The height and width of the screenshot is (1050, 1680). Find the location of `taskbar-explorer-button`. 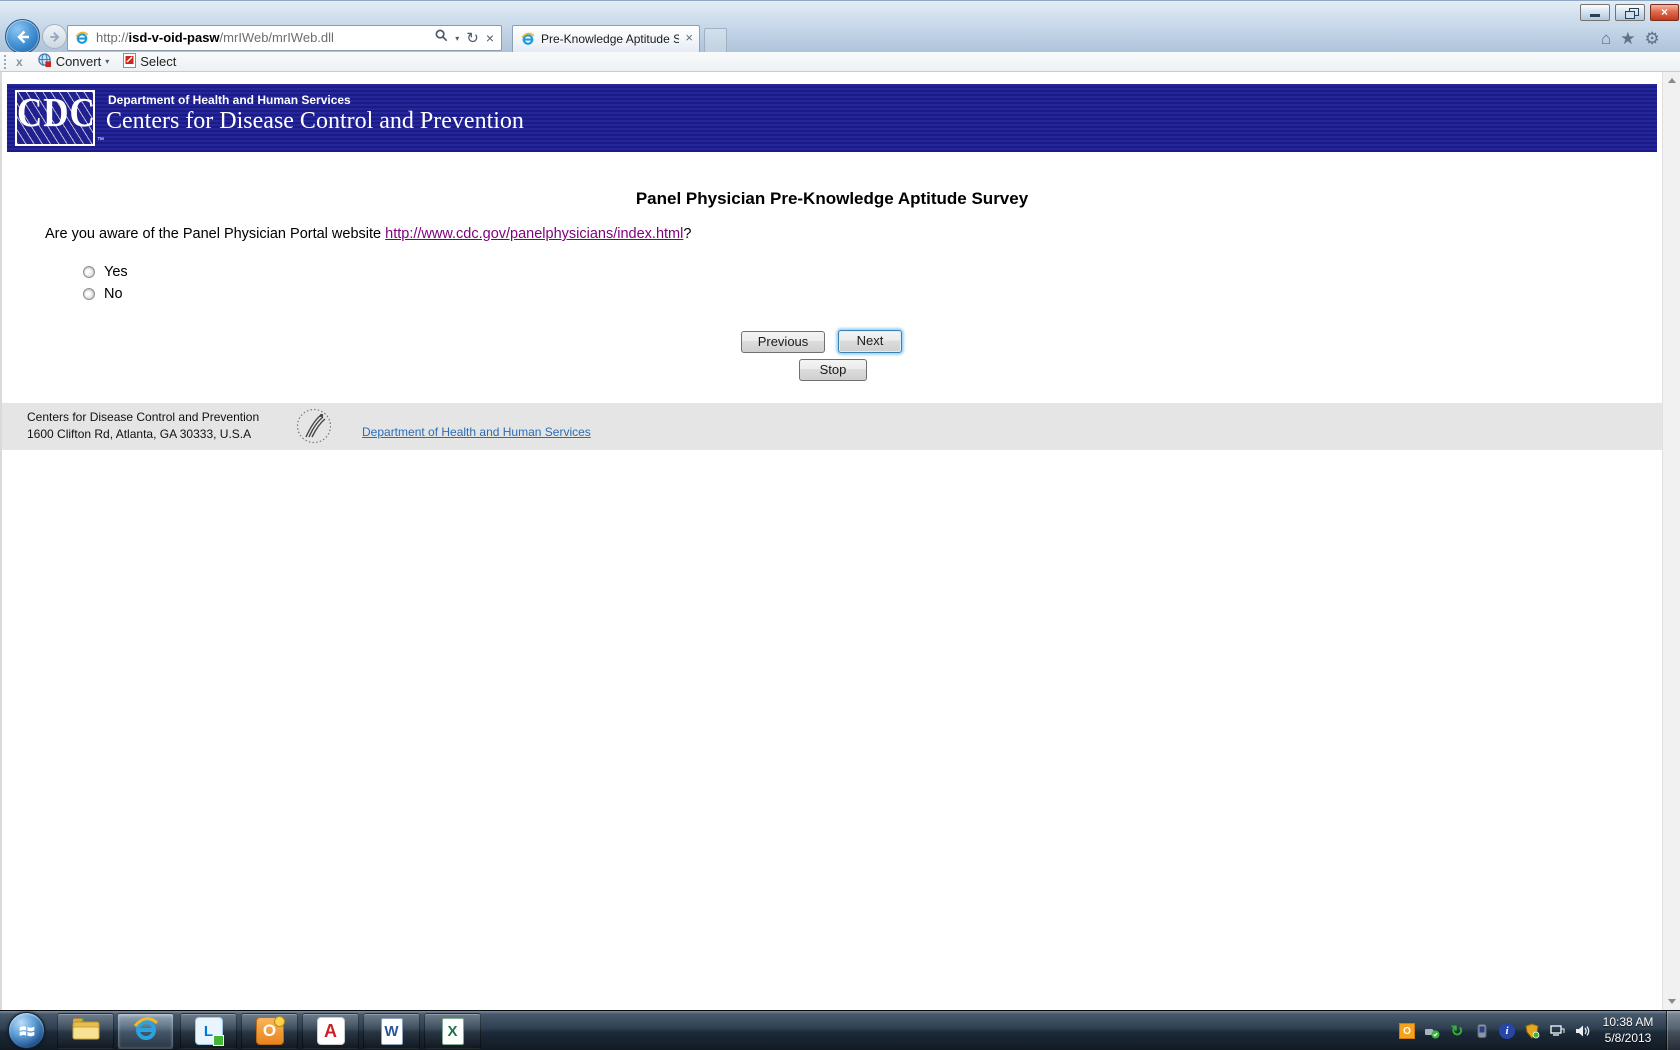

taskbar-explorer-button is located at coordinates (85, 1031).